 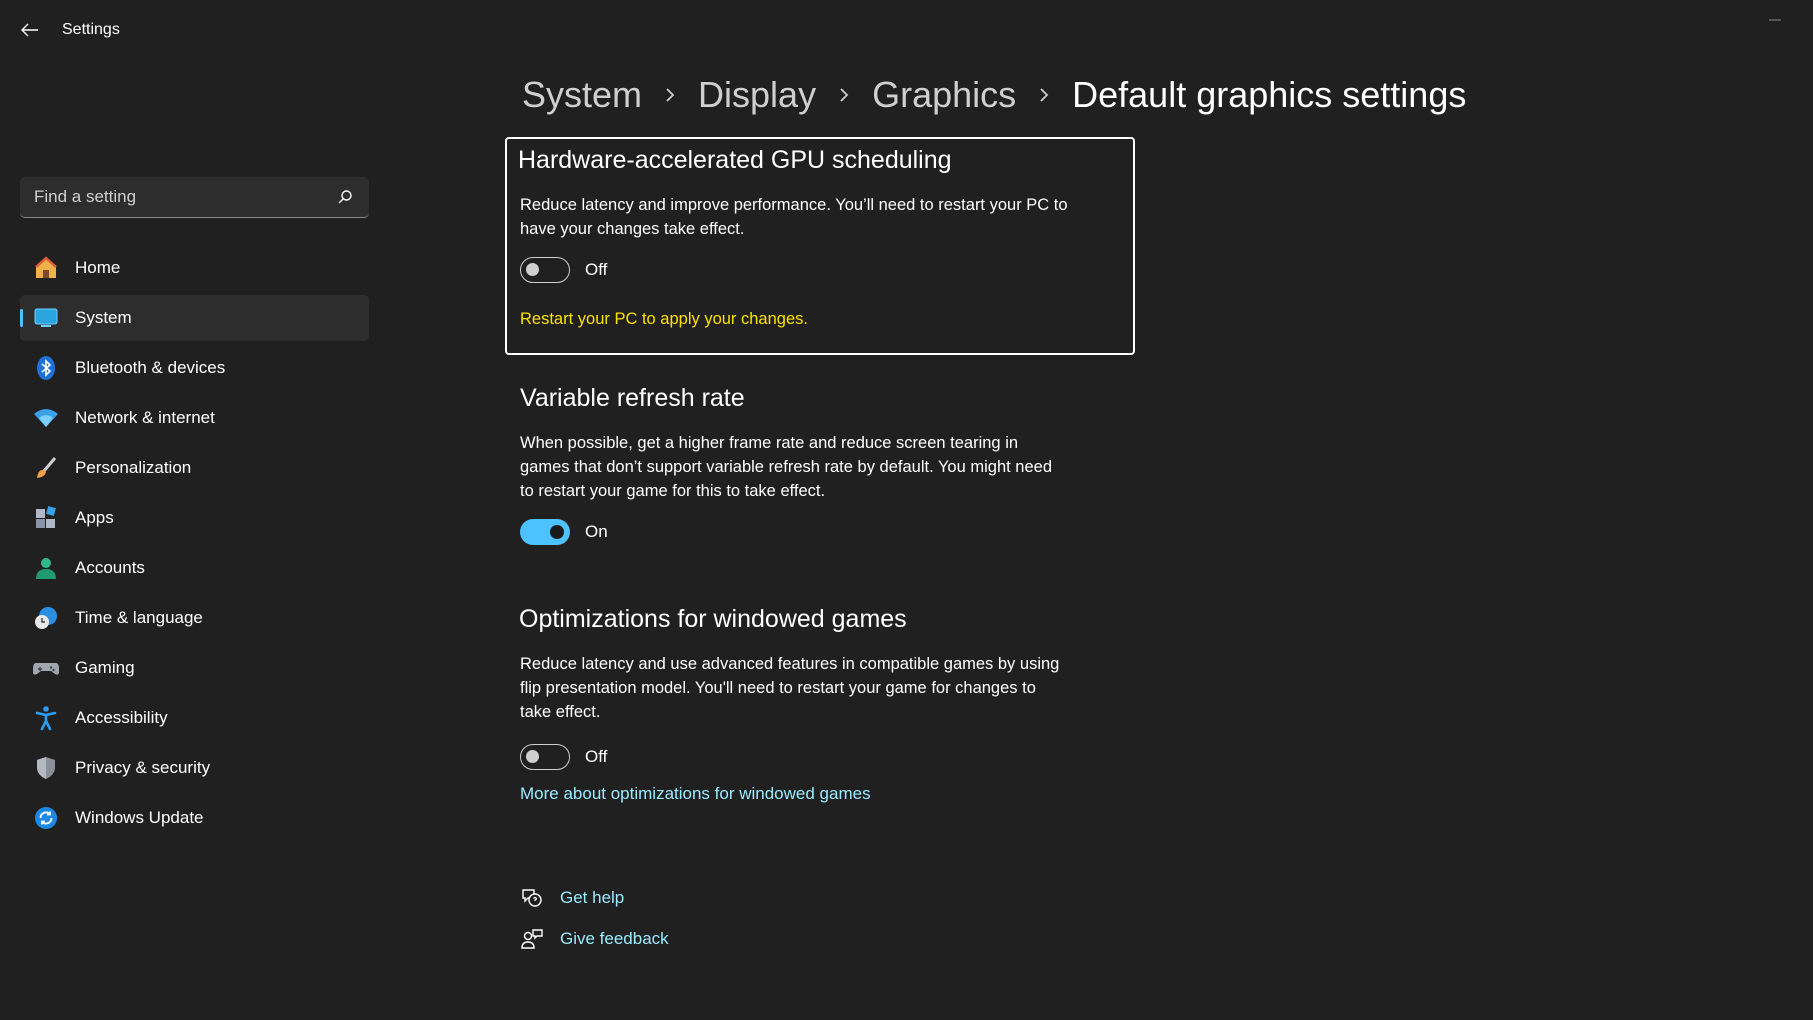 What do you see at coordinates (91, 29) in the screenshot?
I see `app-title: Settings` at bounding box center [91, 29].